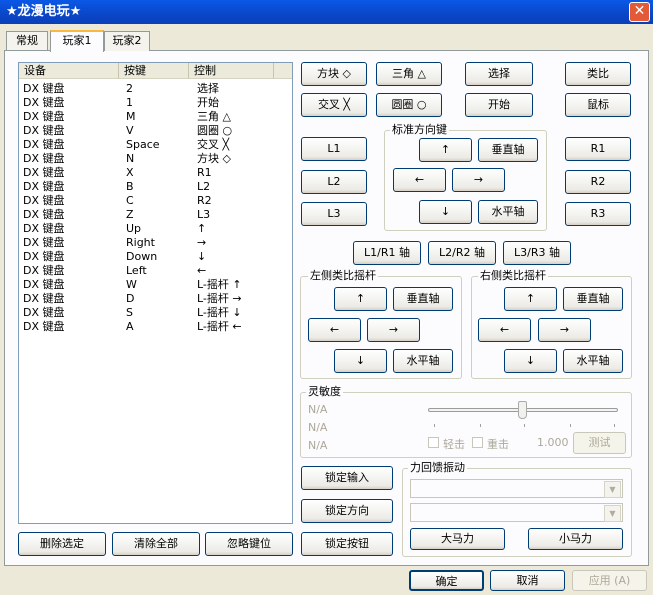 Image resolution: width=653 pixels, height=595 pixels. What do you see at coordinates (154, 71) in the screenshot?
I see `column-header-key: 按键` at bounding box center [154, 71].